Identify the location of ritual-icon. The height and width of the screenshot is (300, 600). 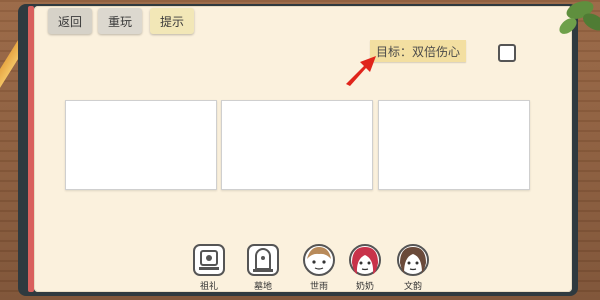
(209, 260).